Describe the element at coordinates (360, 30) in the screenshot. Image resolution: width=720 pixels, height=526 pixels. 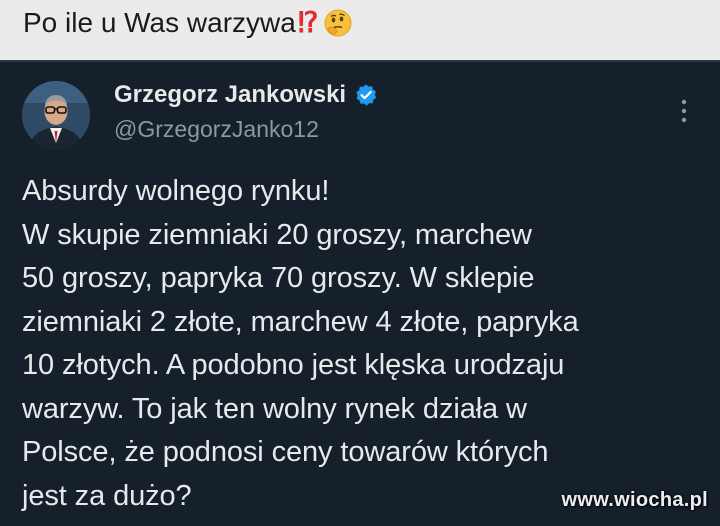
I see `post-caption-bar: Po ile u Was warzywa ⁉` at that location.